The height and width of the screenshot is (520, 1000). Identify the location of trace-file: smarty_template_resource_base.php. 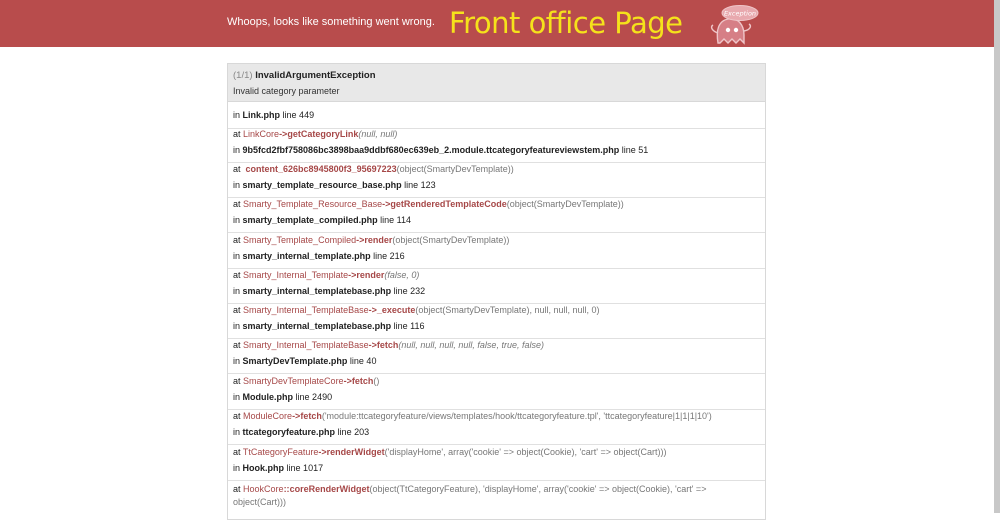
(322, 185).